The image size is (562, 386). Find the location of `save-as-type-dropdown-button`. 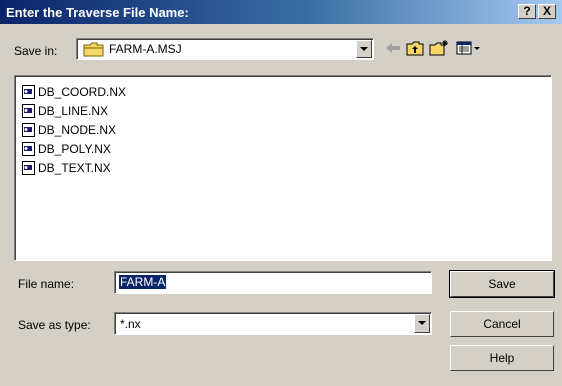

save-as-type-dropdown-button is located at coordinates (422, 323).